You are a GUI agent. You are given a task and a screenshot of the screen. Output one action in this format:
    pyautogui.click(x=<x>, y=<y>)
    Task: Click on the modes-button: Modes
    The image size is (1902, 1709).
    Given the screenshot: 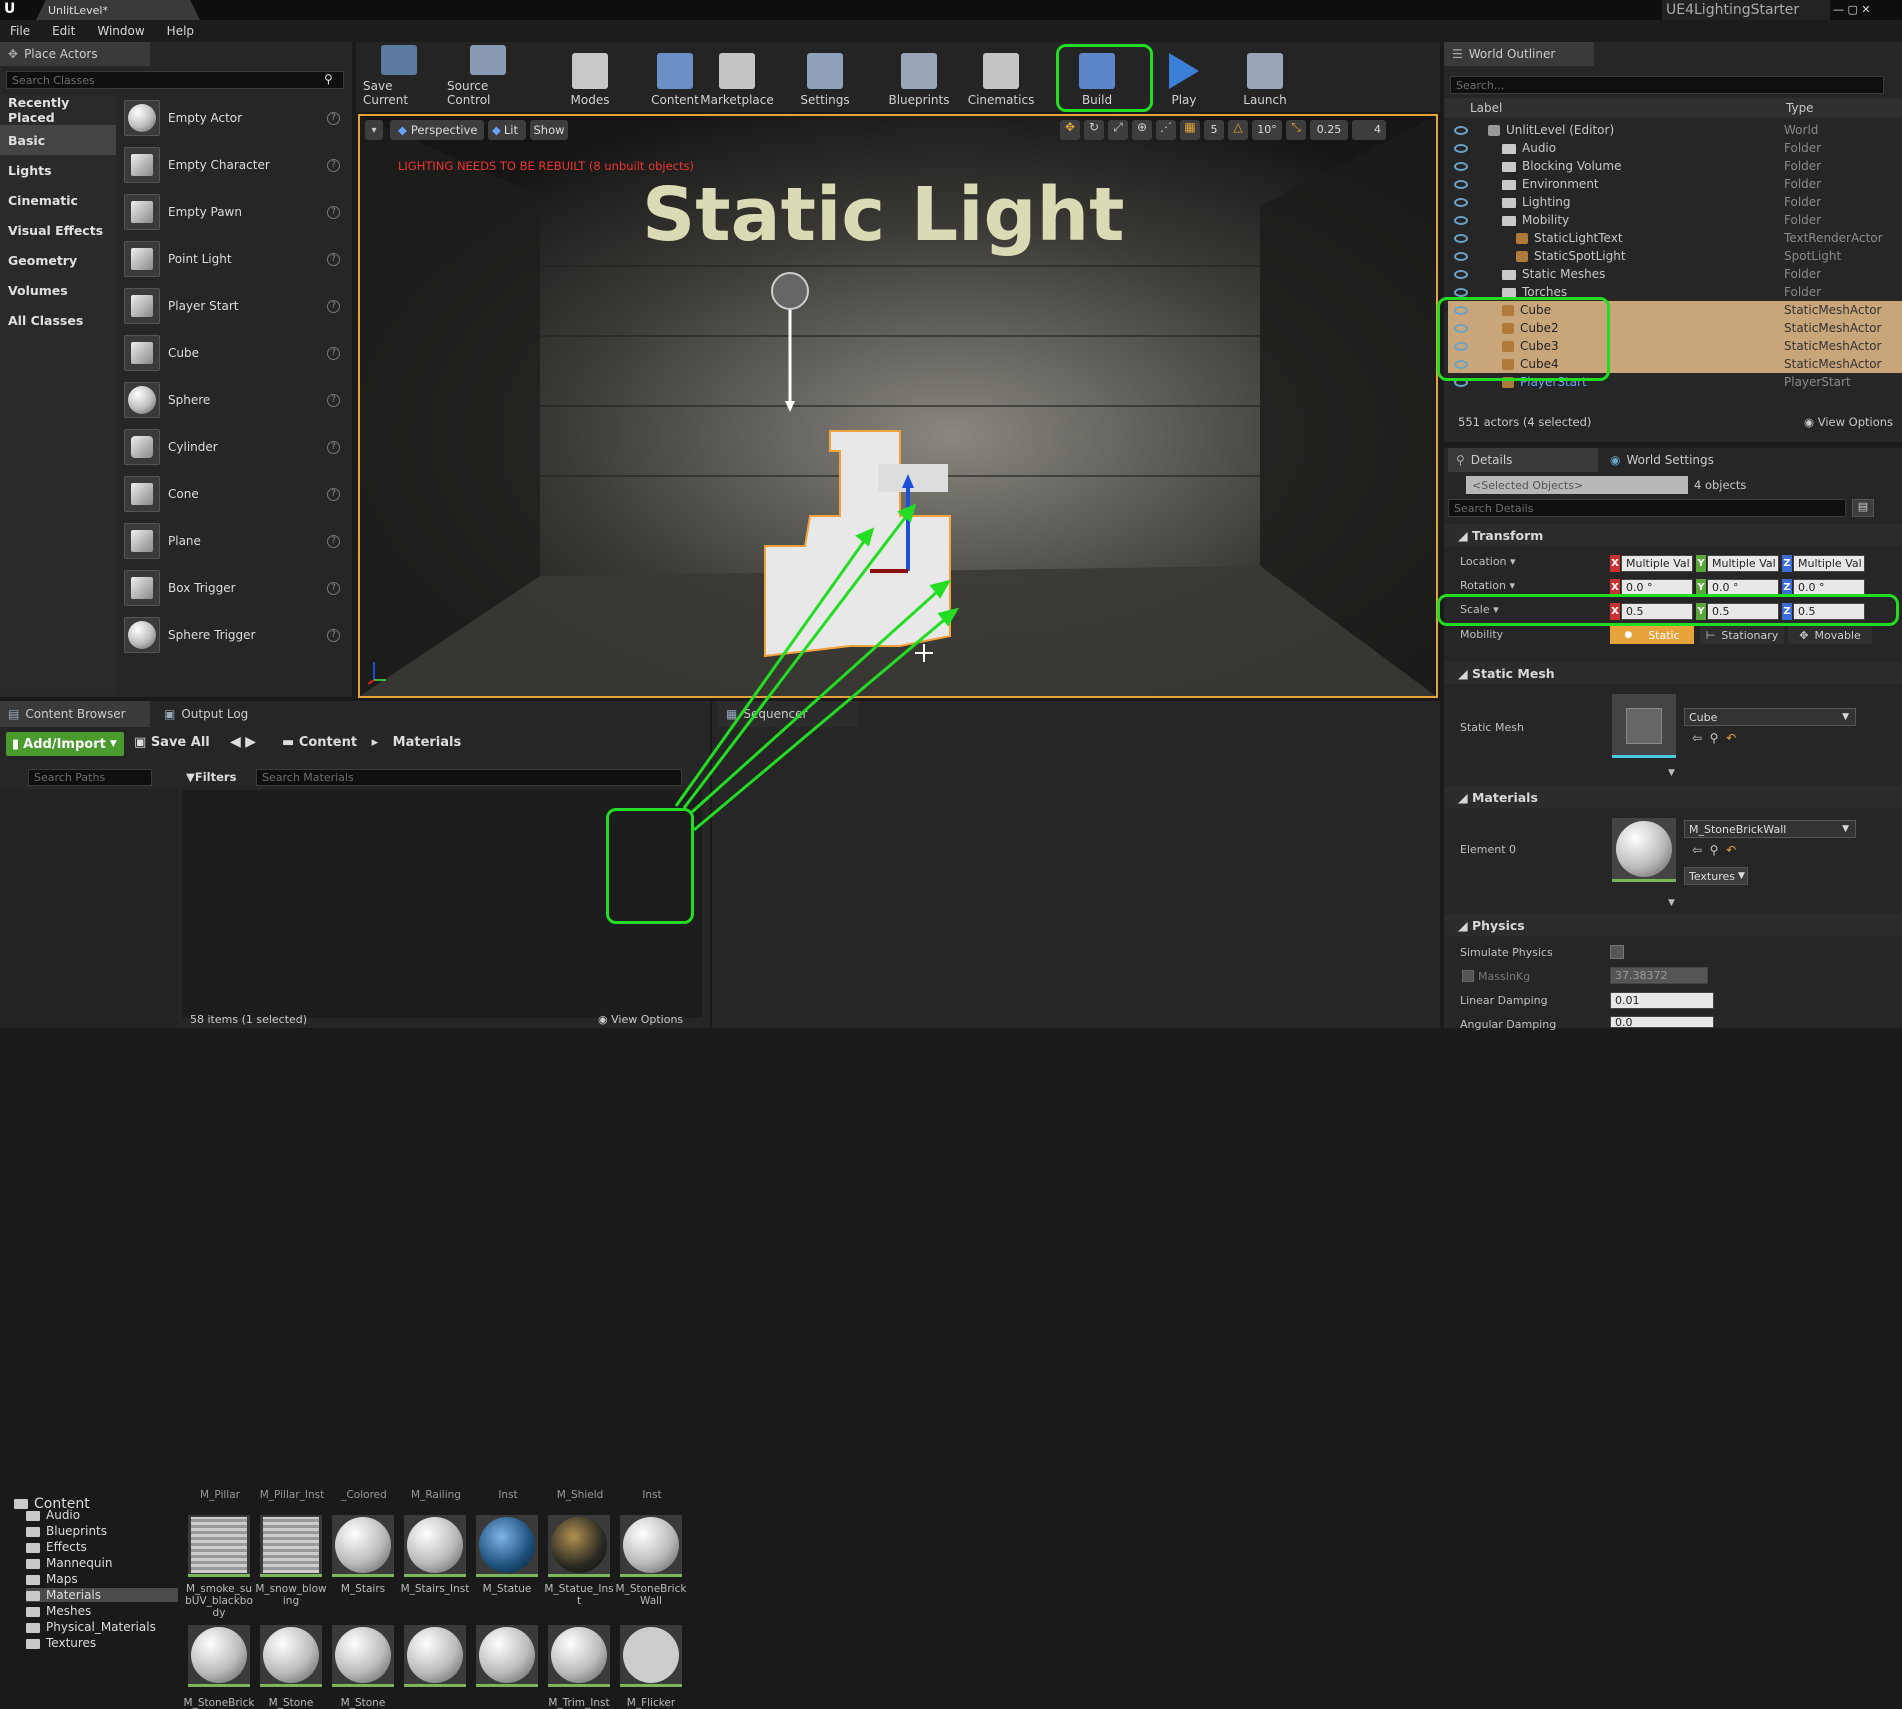 What is the action you would take?
    pyautogui.click(x=590, y=76)
    